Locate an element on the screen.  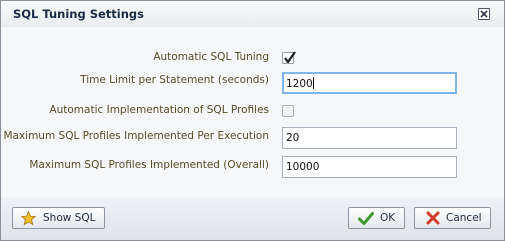
auto-implementation-checkbox is located at coordinates (288, 111).